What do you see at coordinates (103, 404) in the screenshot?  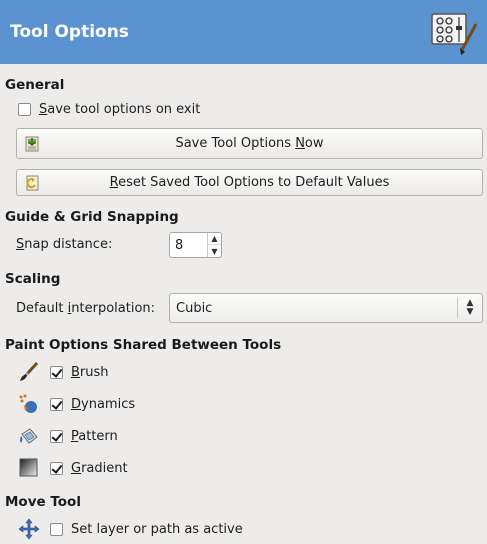 I see `dynamics-label: Dynamics` at bounding box center [103, 404].